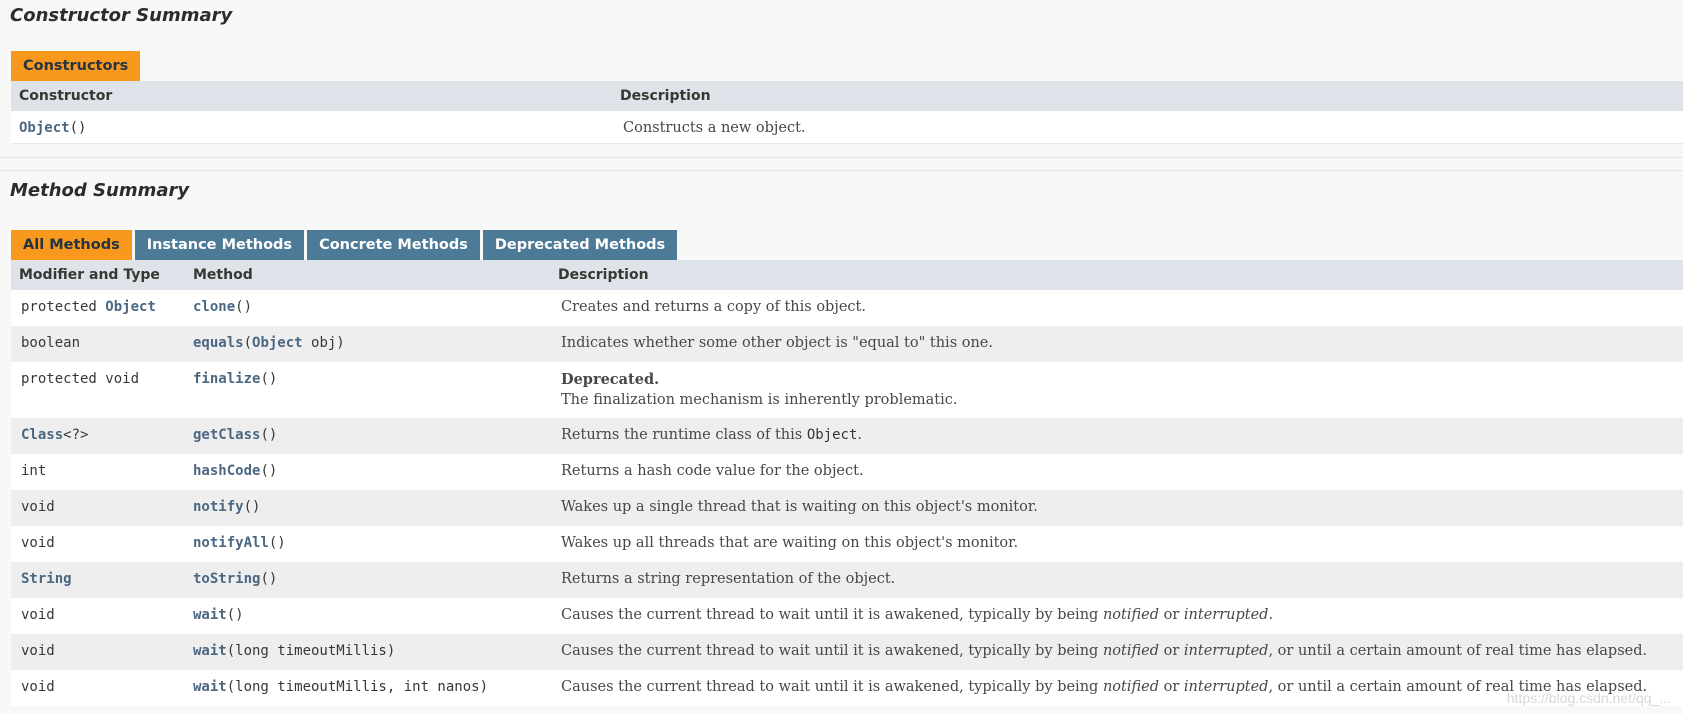 This screenshot has height=714, width=1683. I want to click on constructor-signature: Object(), so click(52, 128).